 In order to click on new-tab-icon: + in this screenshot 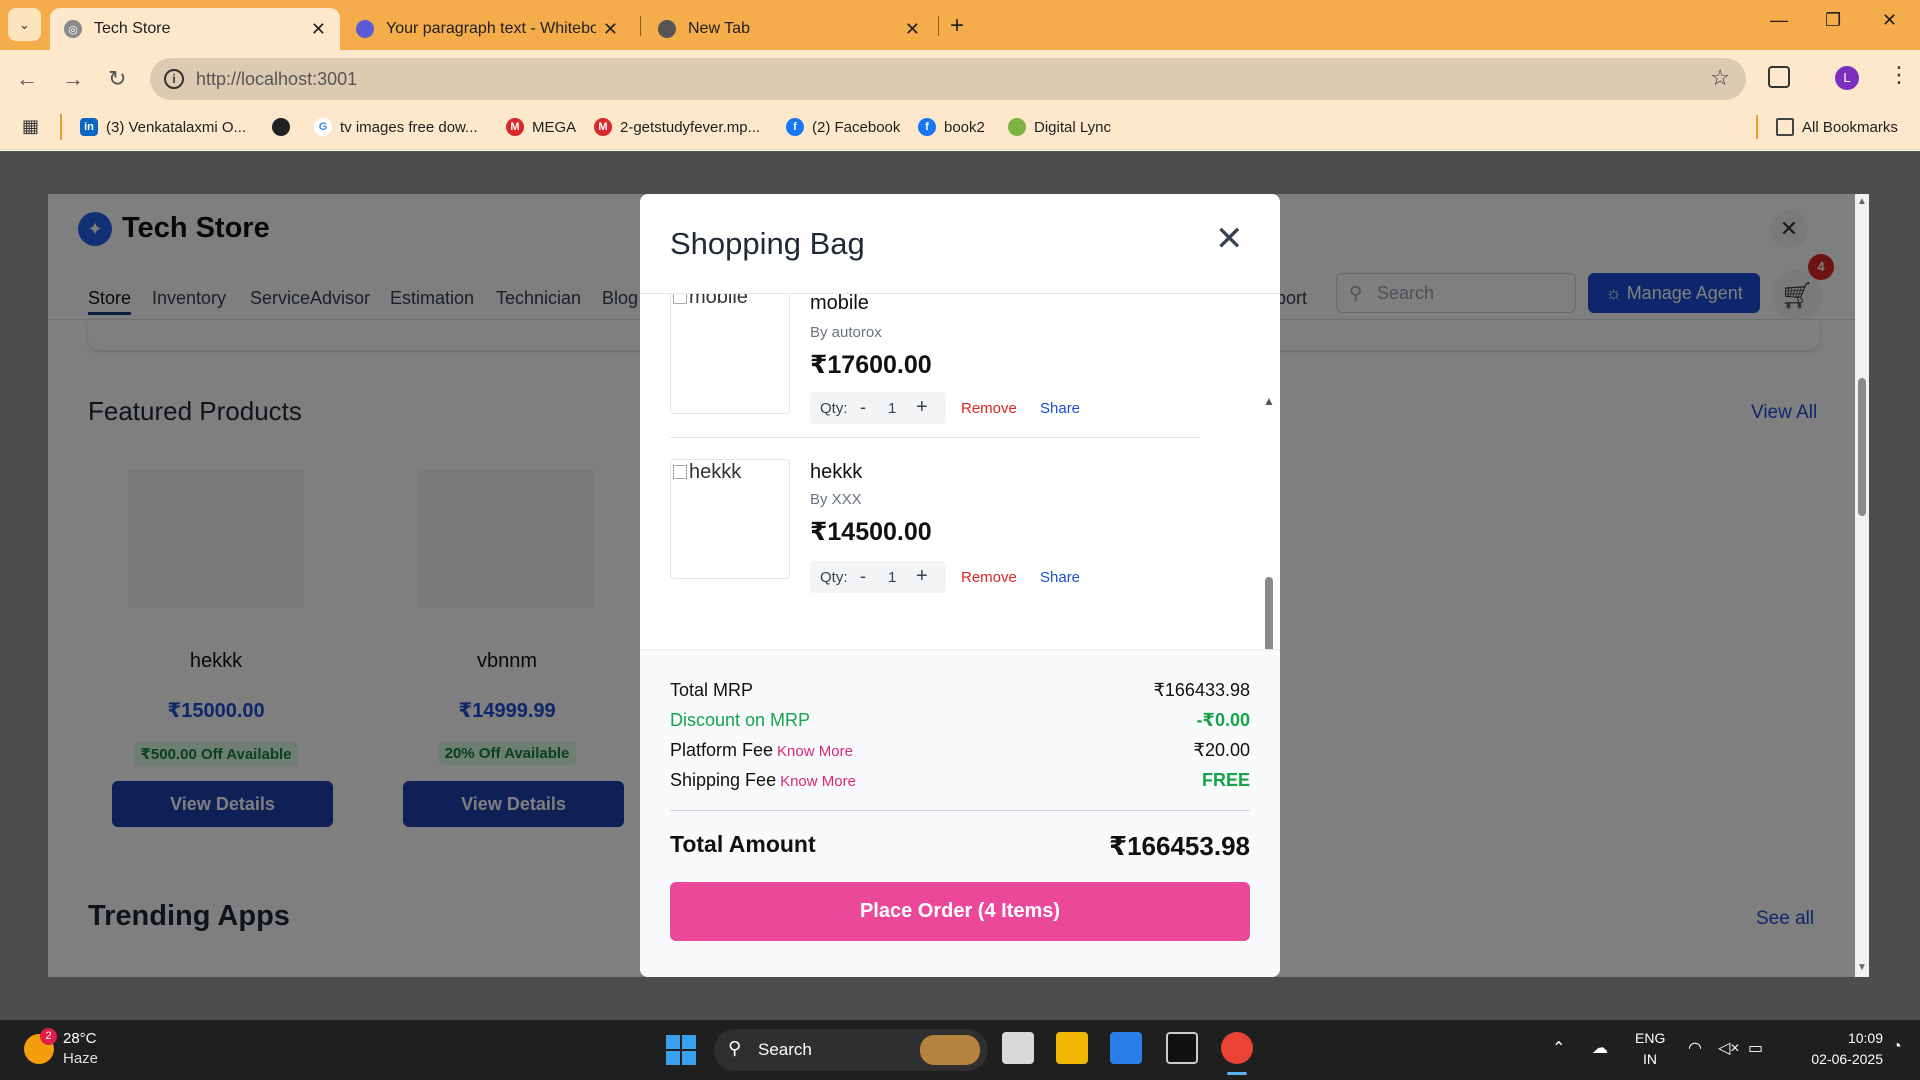, I will do `click(957, 26)`.